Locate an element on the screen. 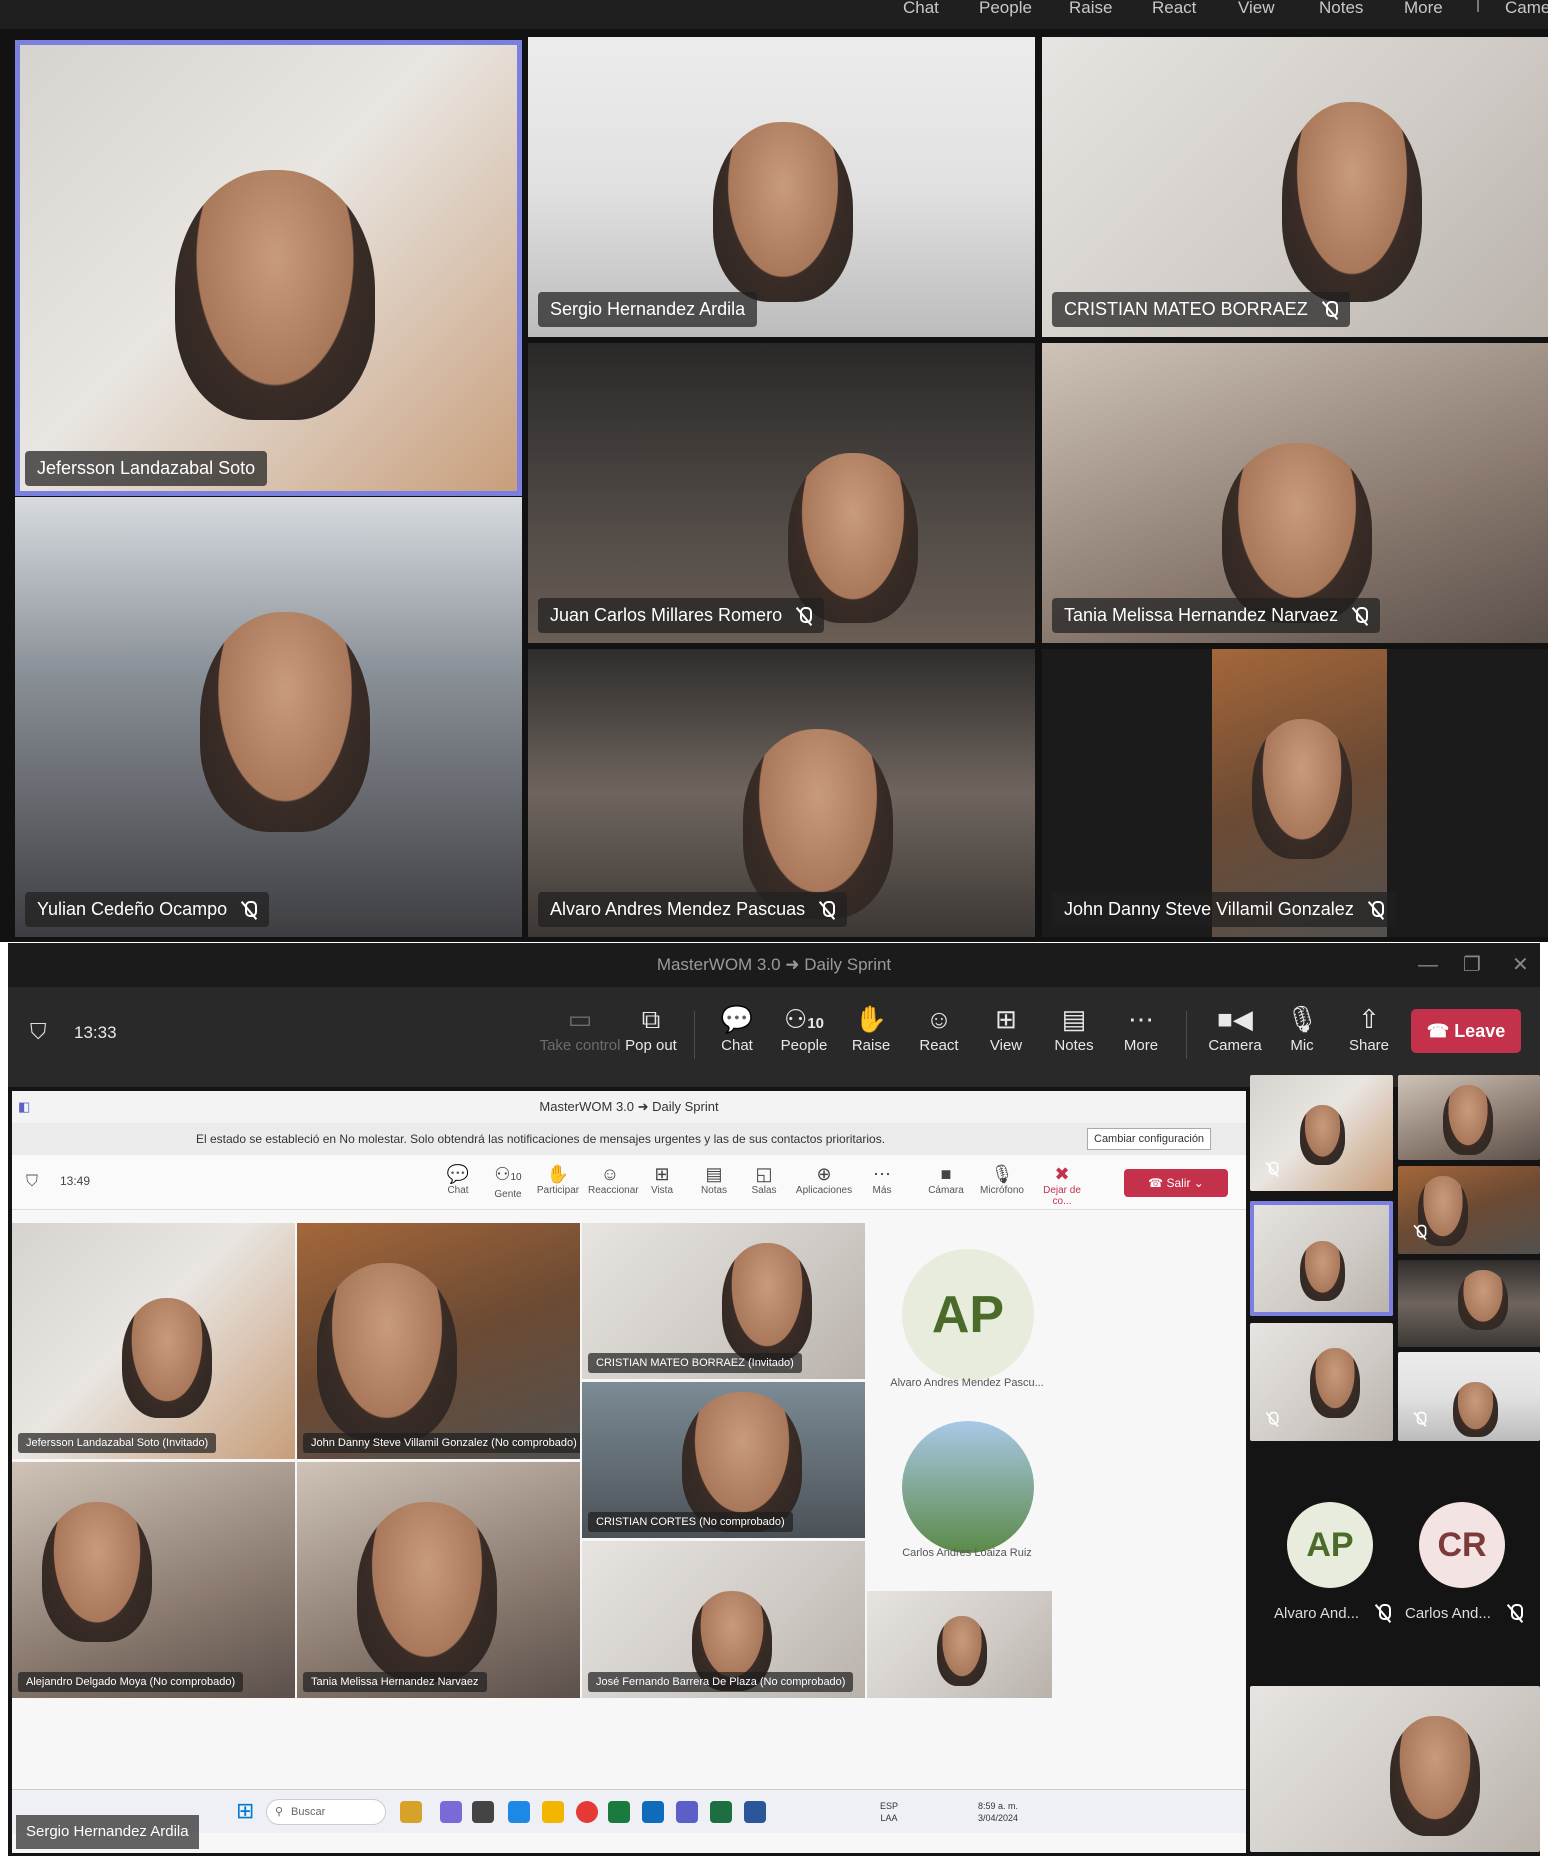 This screenshot has width=1548, height=1856. grid-icon: ⊞ is located at coordinates (662, 1174).